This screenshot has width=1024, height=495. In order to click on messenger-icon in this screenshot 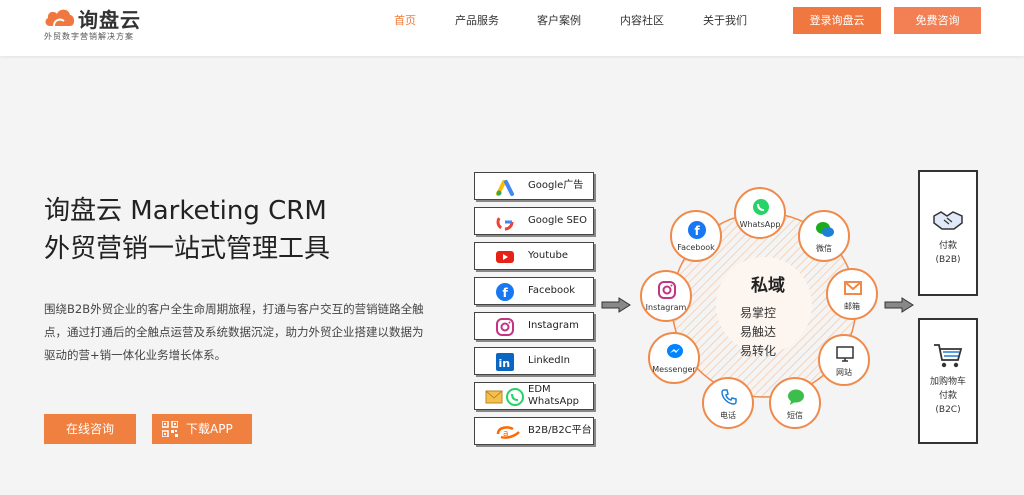, I will do `click(675, 351)`.